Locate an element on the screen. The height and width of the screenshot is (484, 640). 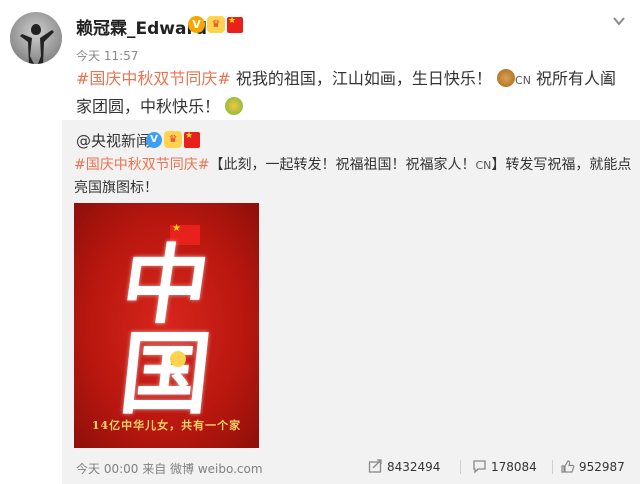
avatar is located at coordinates (36, 38).